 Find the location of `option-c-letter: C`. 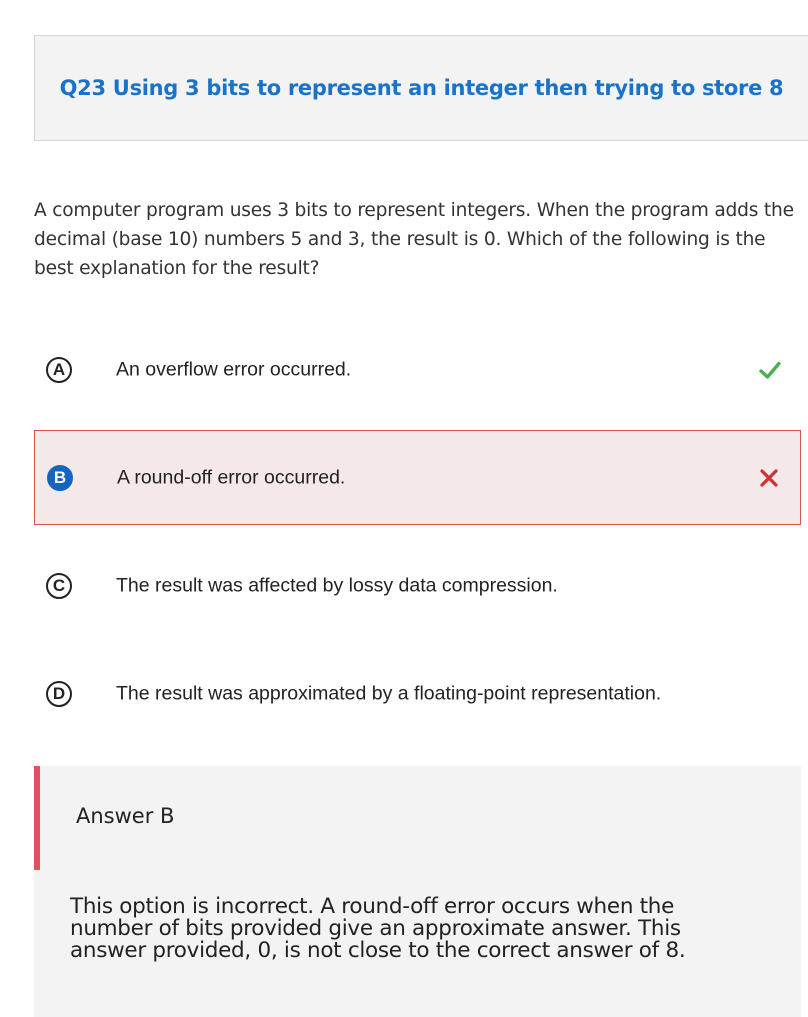

option-c-letter: C is located at coordinates (59, 585).